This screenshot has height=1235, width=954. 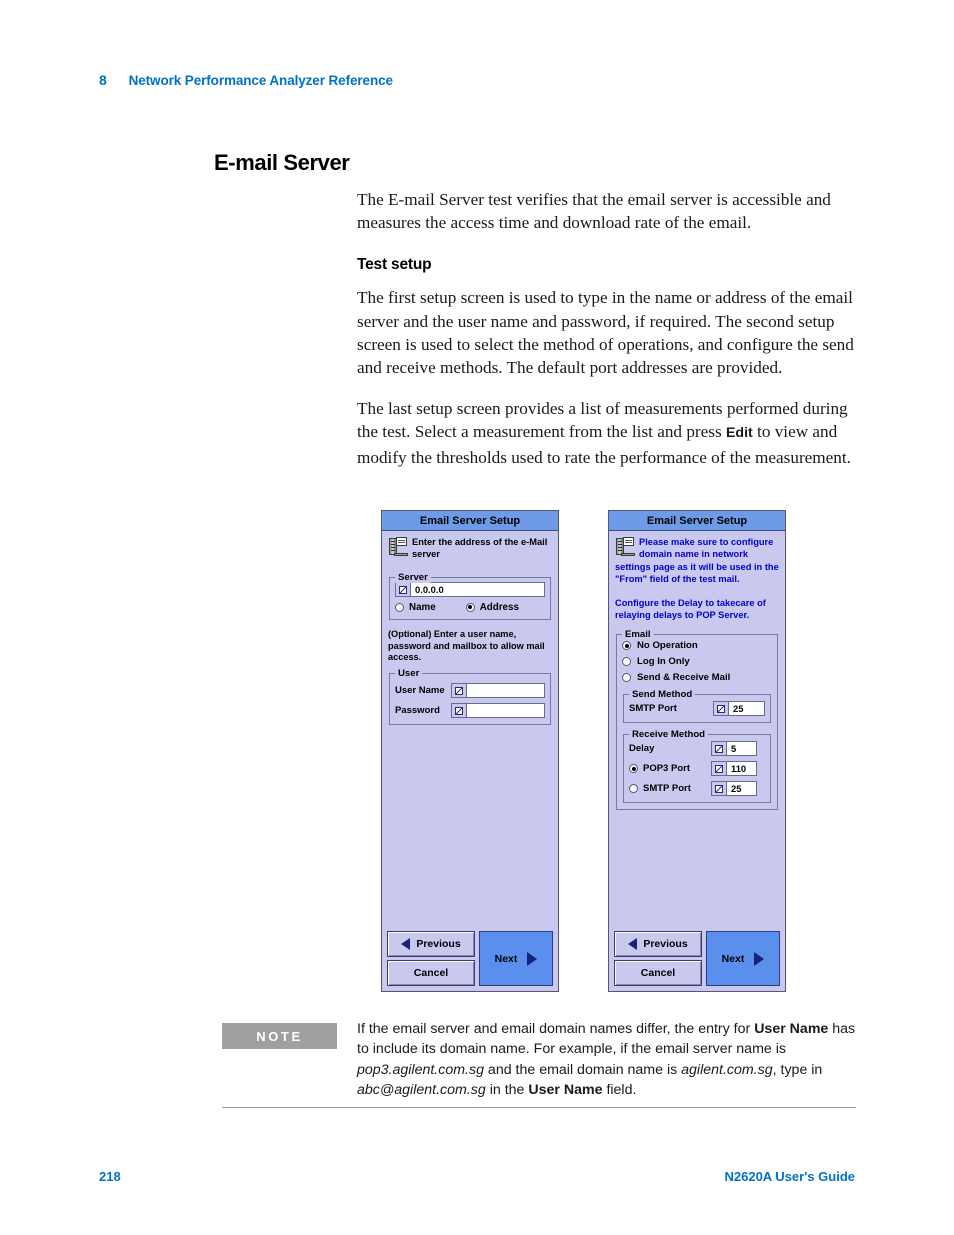 What do you see at coordinates (420, 691) in the screenshot?
I see `user-name-label: User Name` at bounding box center [420, 691].